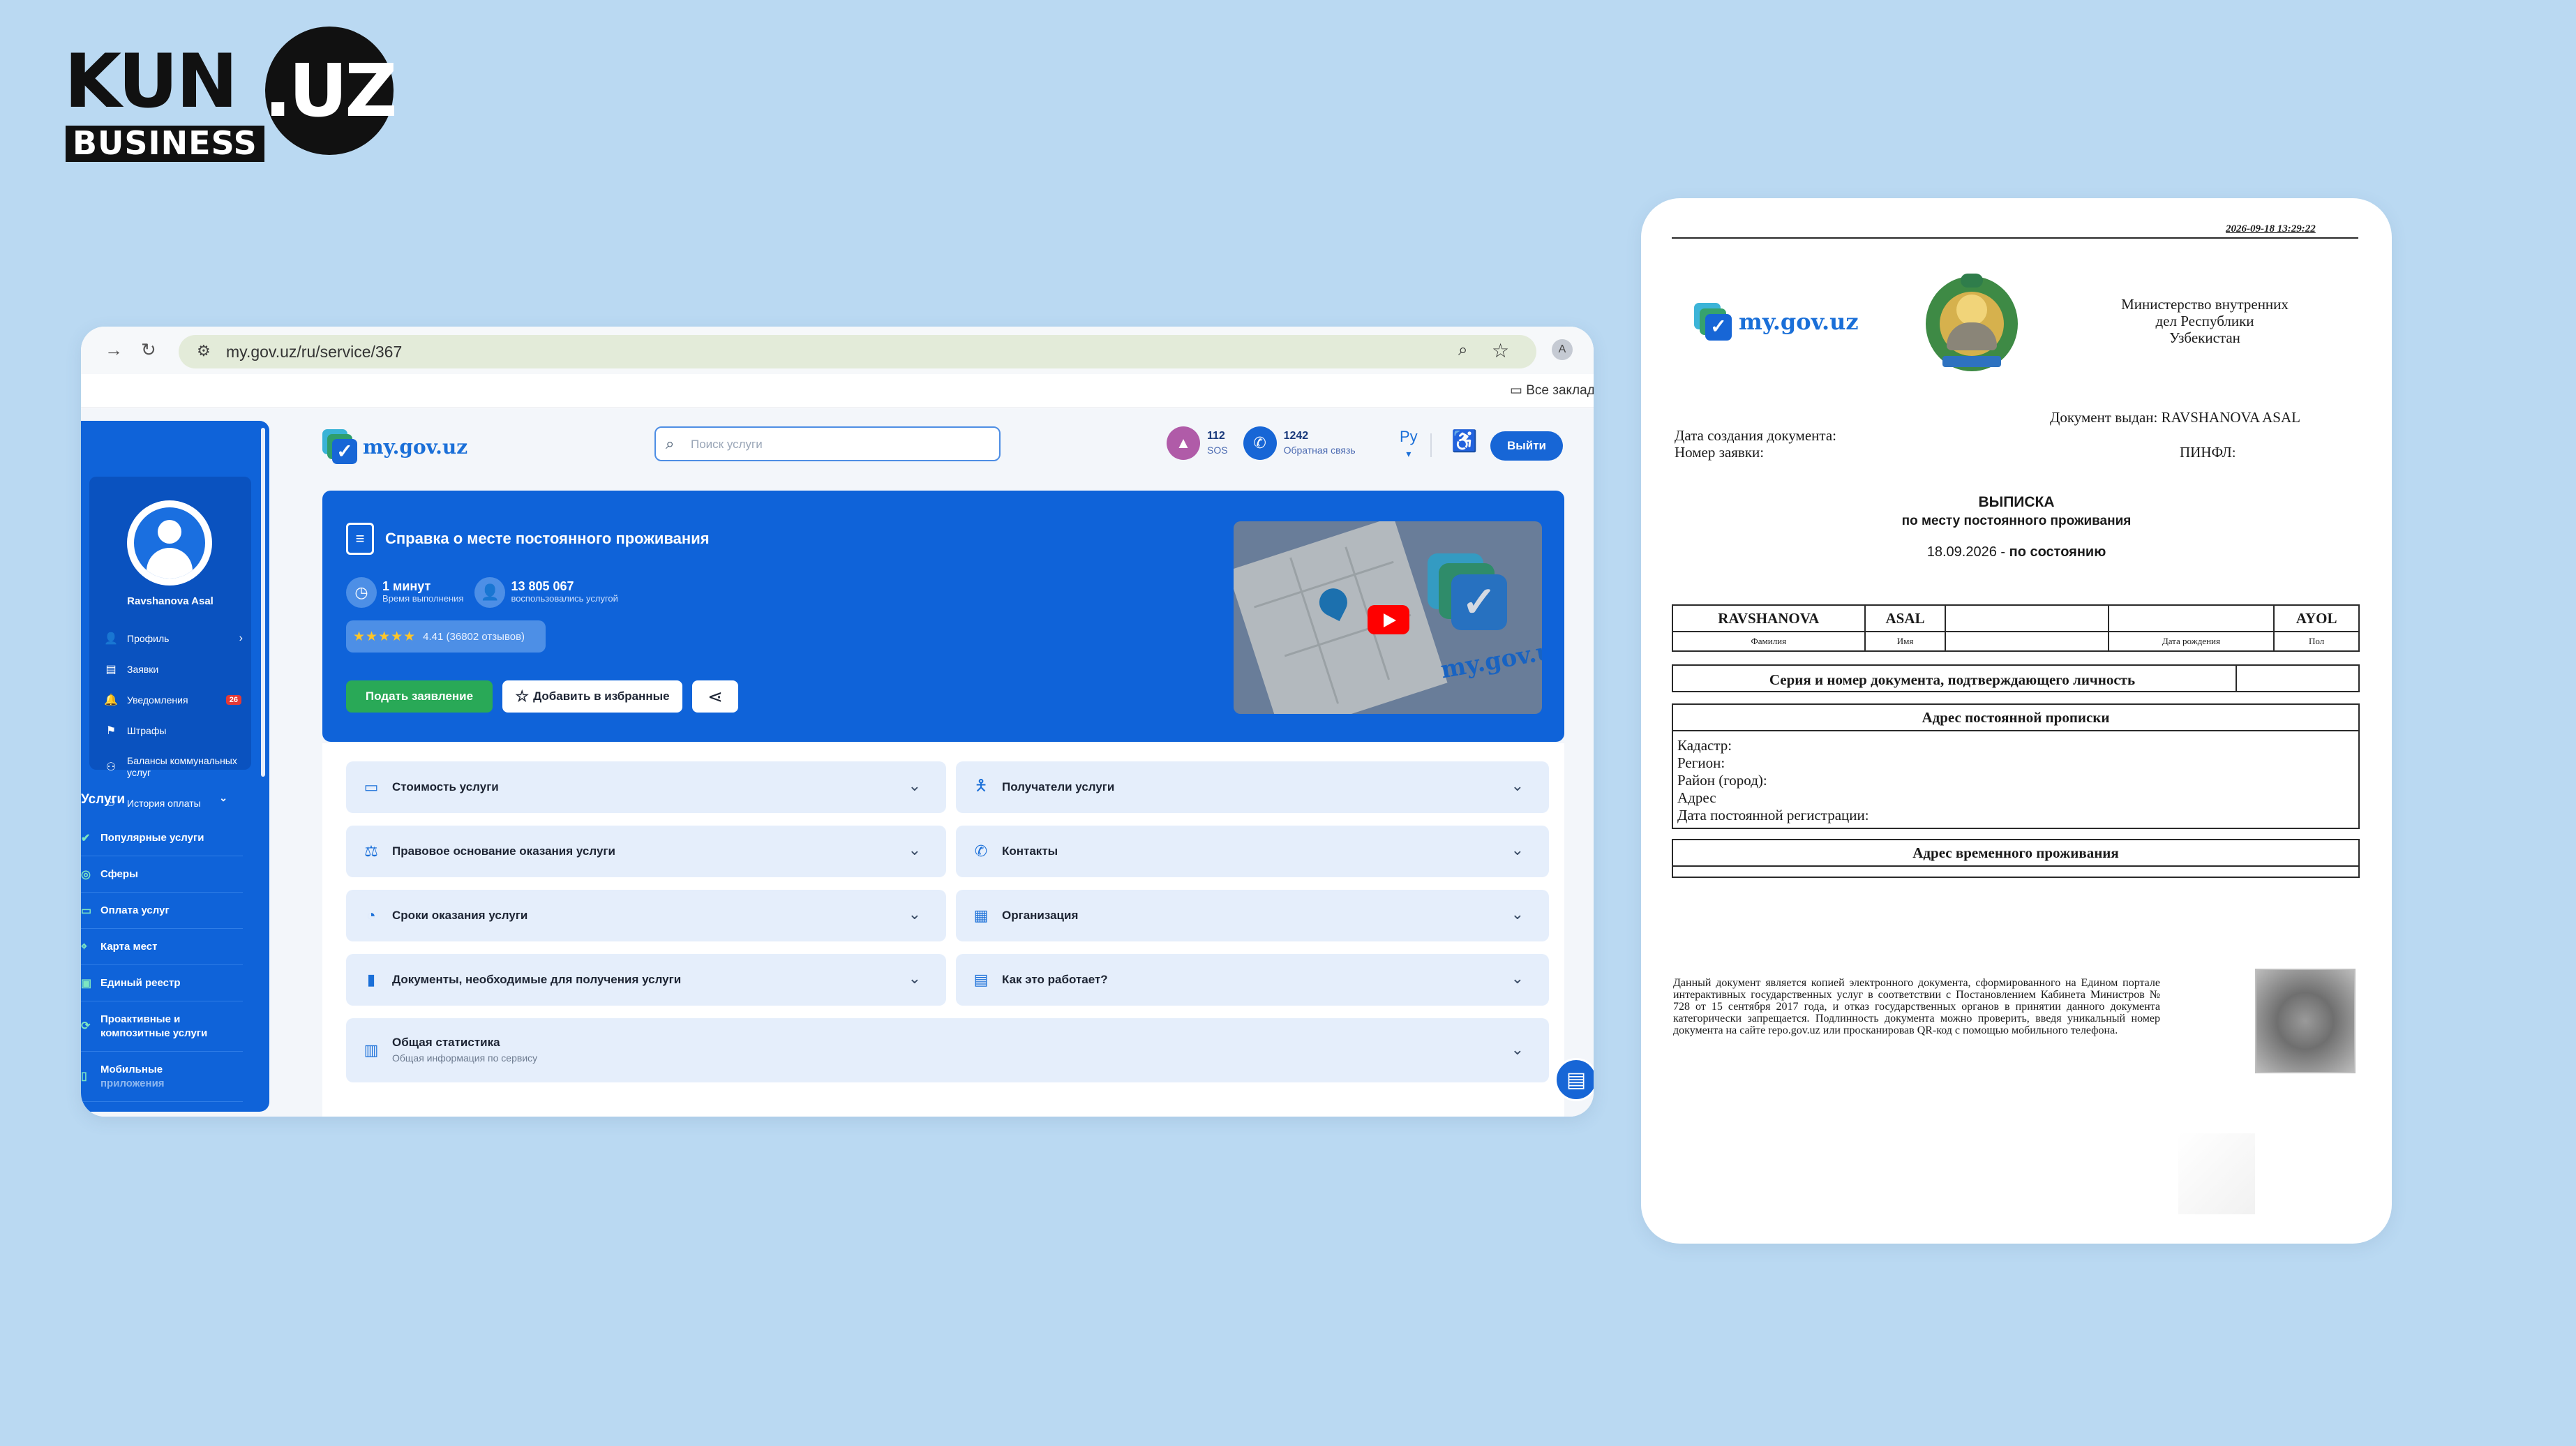 The width and height of the screenshot is (2576, 1446). What do you see at coordinates (114, 350) in the screenshot?
I see `forward-arrow-icon: →` at bounding box center [114, 350].